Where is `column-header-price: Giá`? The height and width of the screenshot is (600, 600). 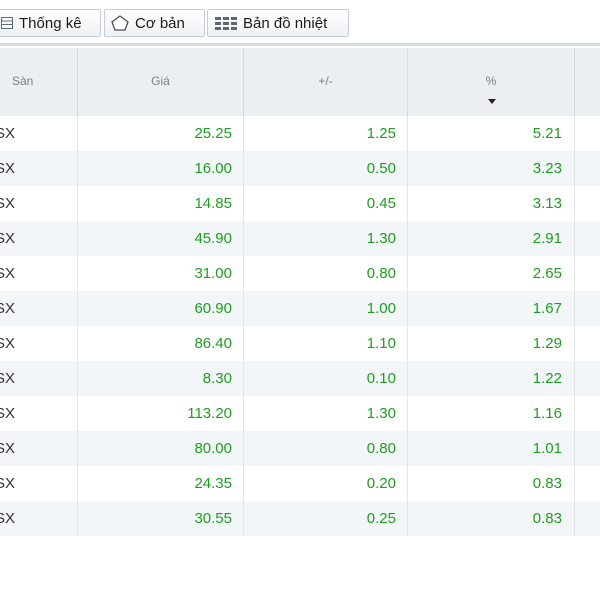 column-header-price: Giá is located at coordinates (161, 82).